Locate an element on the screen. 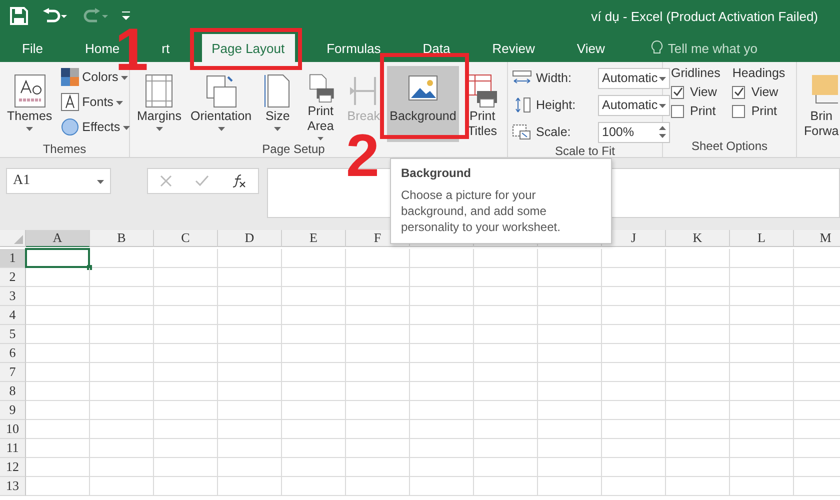 The image size is (840, 500). group-label: Sheet Options is located at coordinates (729, 146).